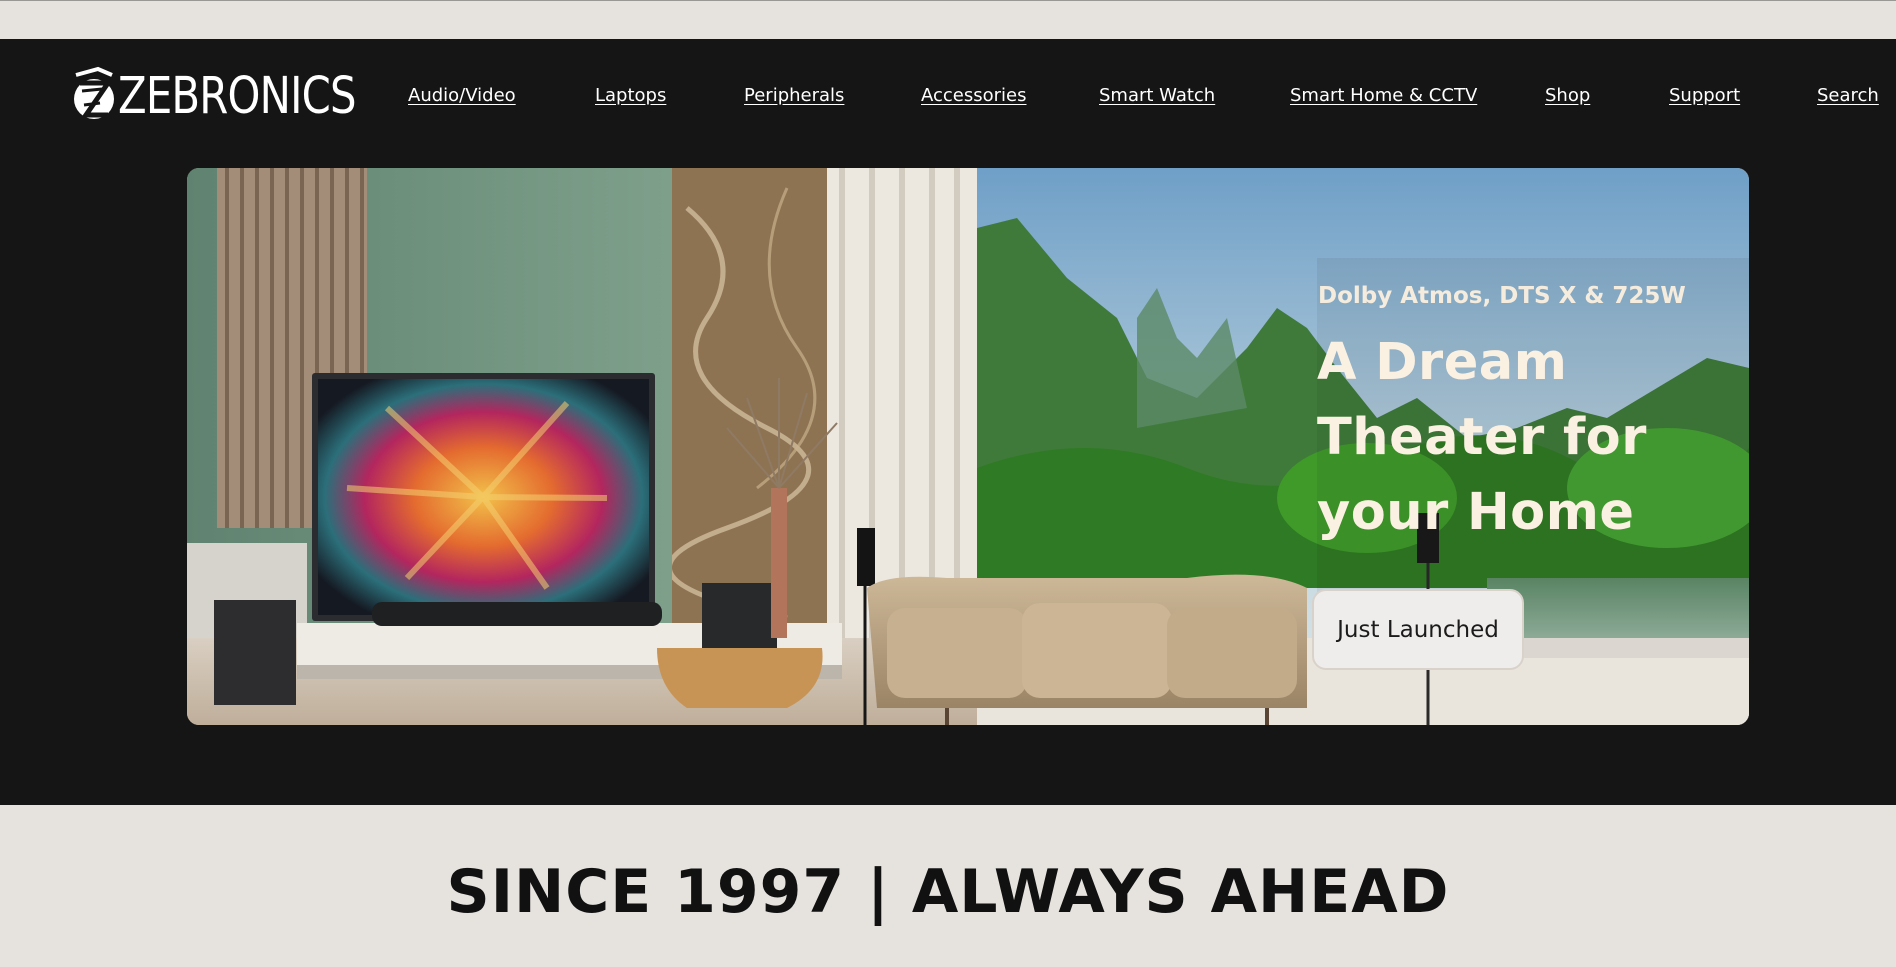 The width and height of the screenshot is (1896, 967). I want to click on zebronics-z-mark-icon, so click(94, 92).